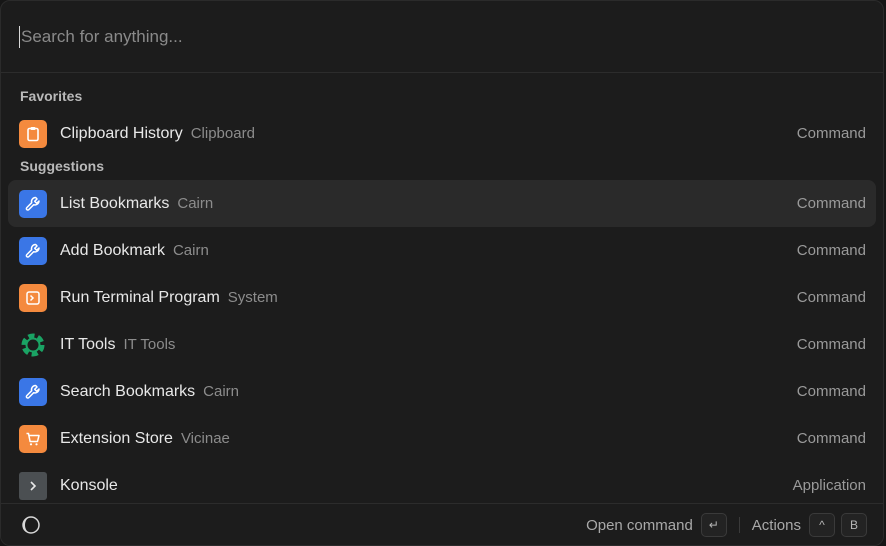 The height and width of the screenshot is (546, 886). I want to click on item-kind: Application, so click(829, 485).